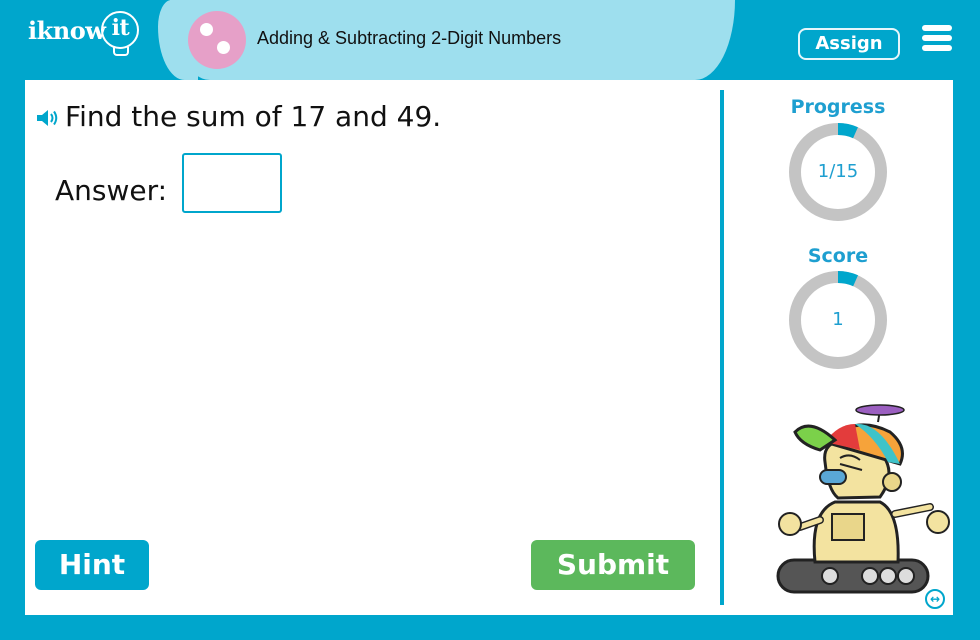 Image resolution: width=980 pixels, height=640 pixels. Describe the element at coordinates (838, 107) in the screenshot. I see `progress-label: Progress` at that location.